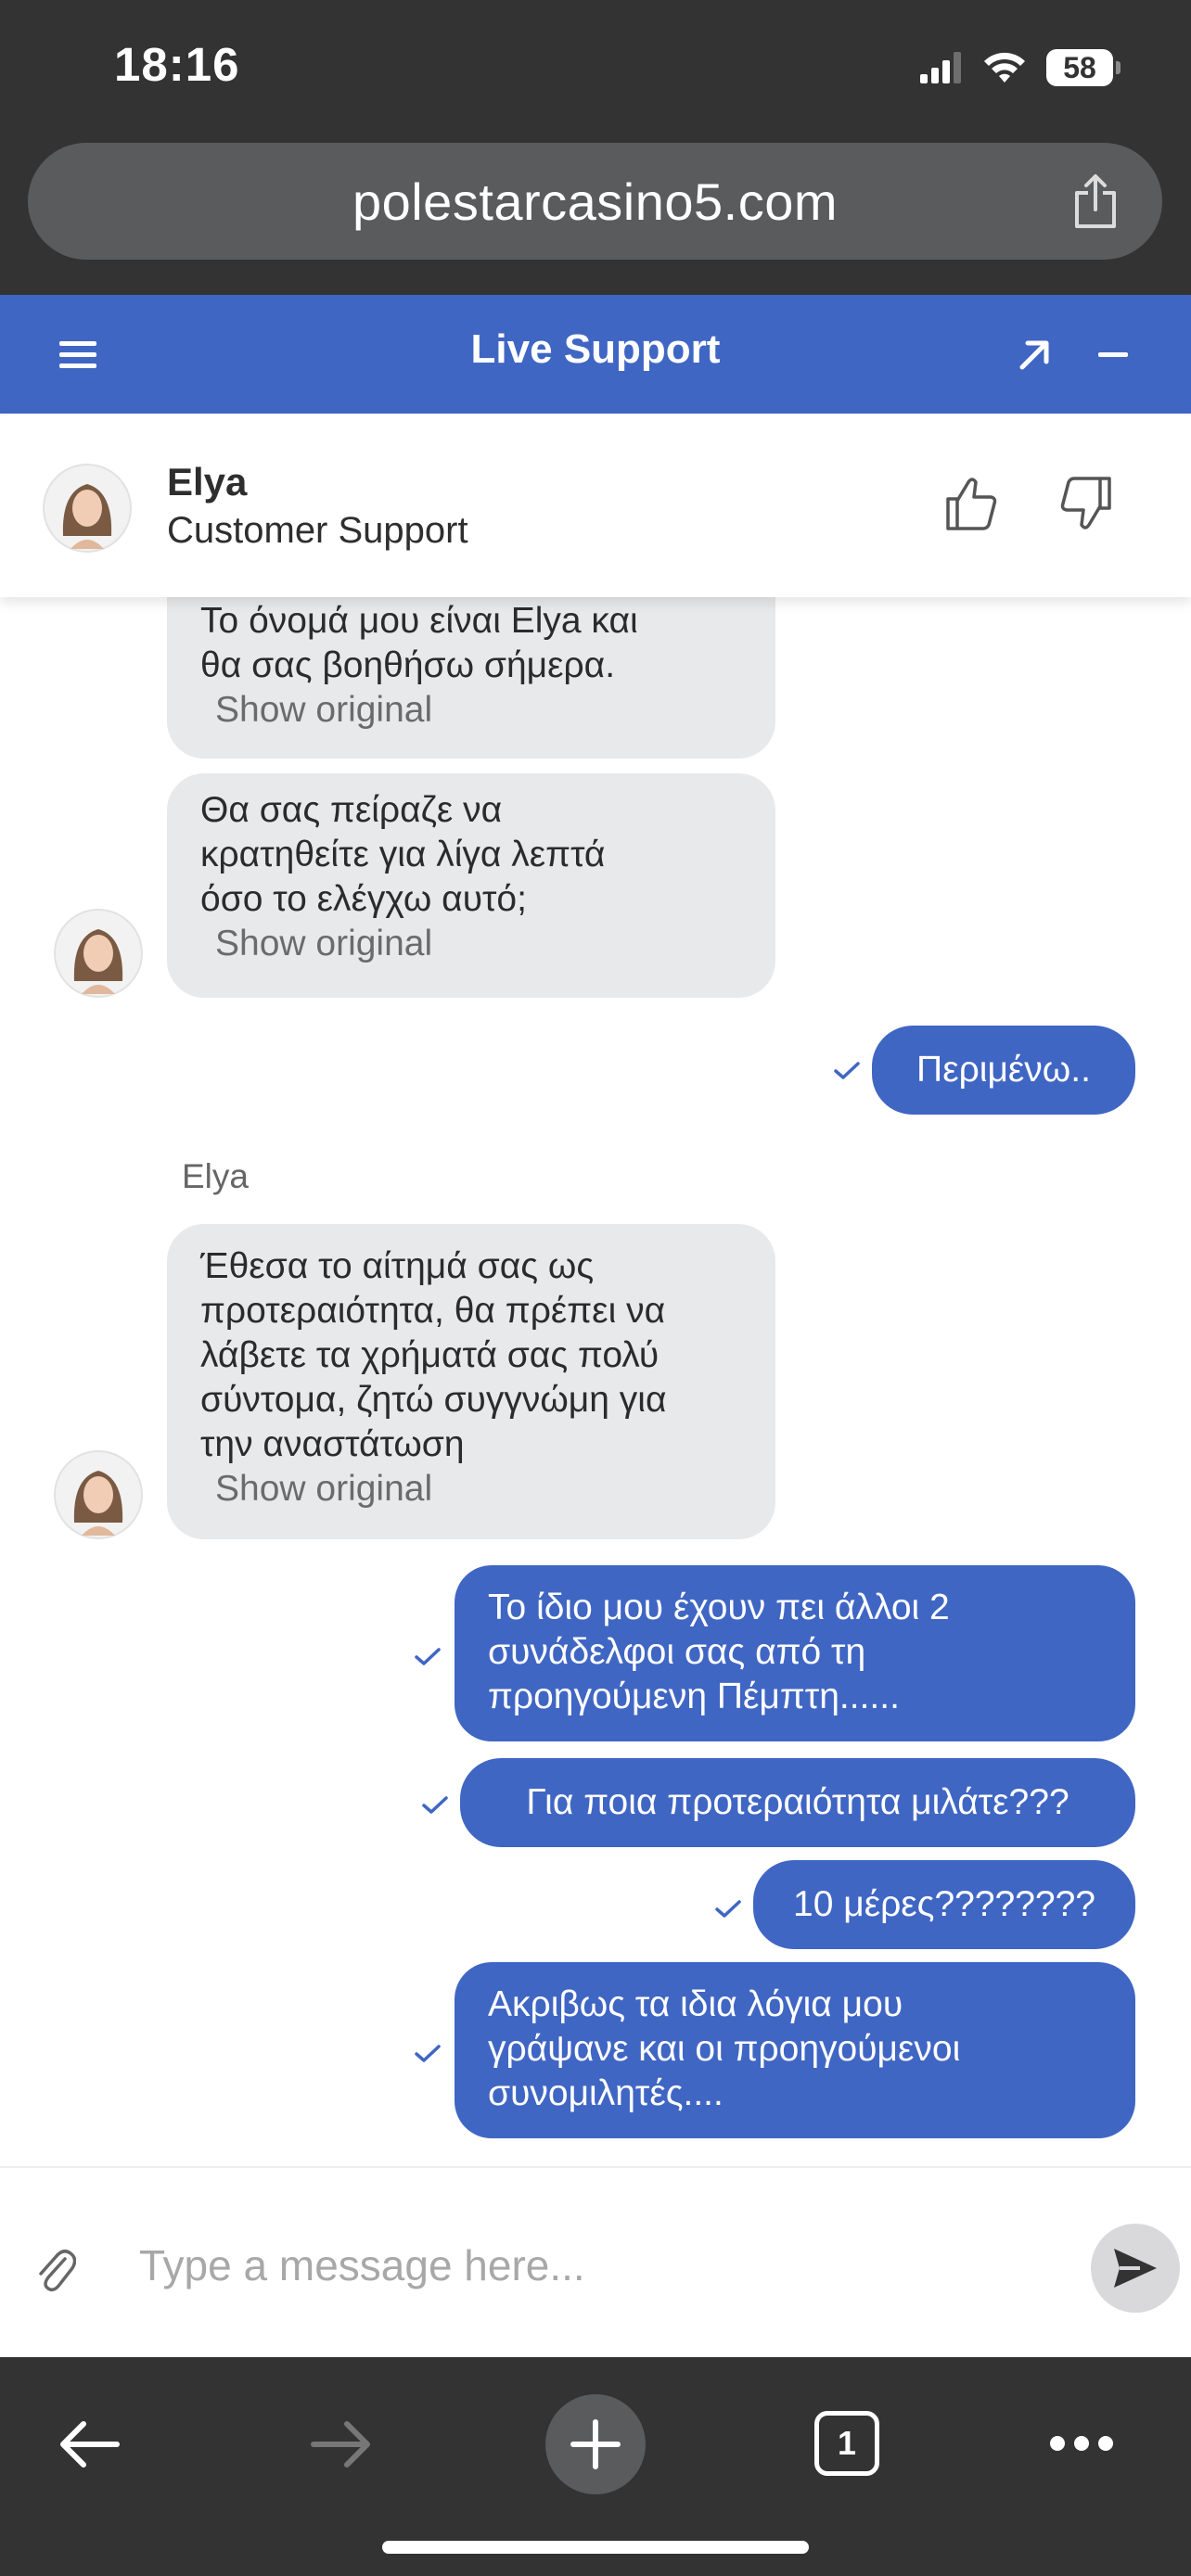 The height and width of the screenshot is (2576, 1191). I want to click on send-button, so click(1136, 2268).